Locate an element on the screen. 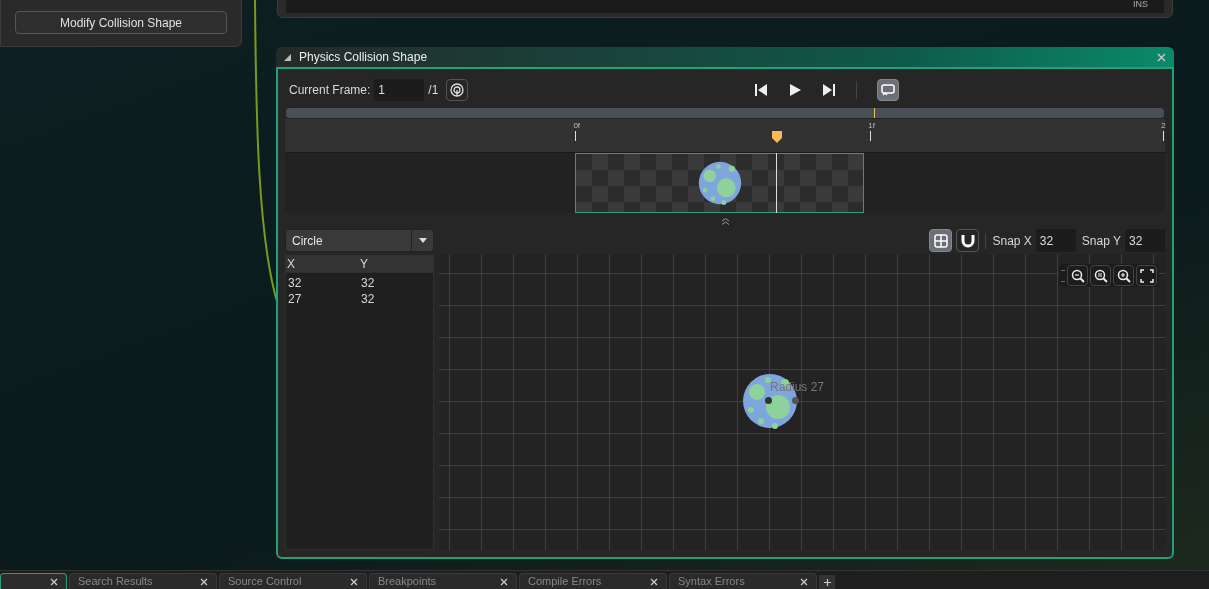  caret-icon is located at coordinates (422, 240).